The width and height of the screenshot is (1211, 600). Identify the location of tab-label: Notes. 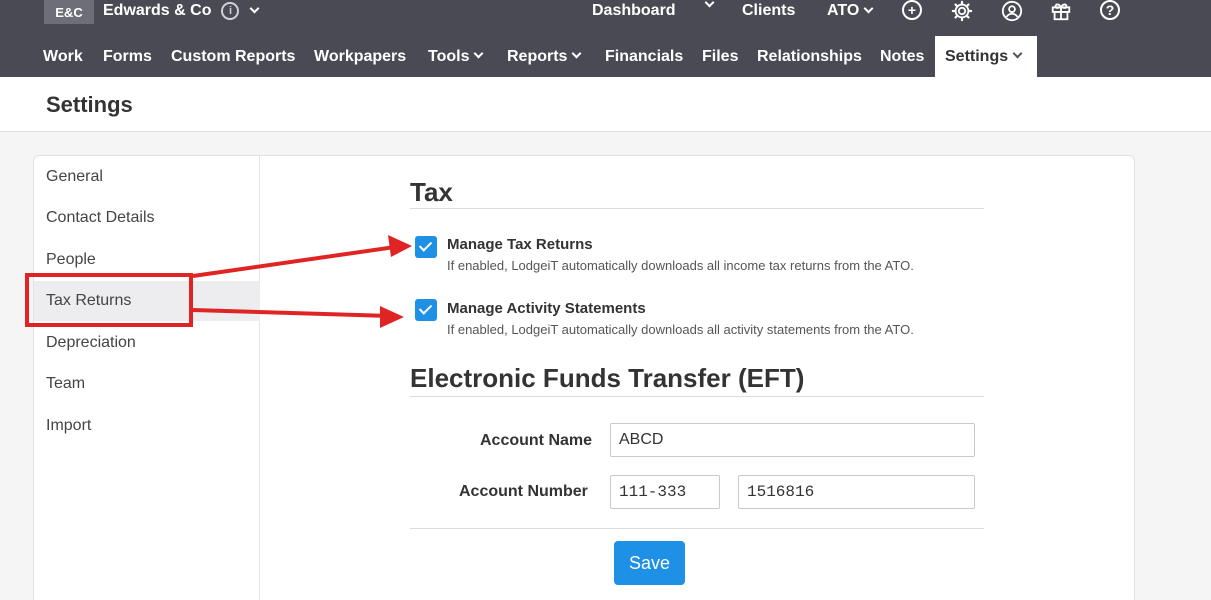
(902, 56).